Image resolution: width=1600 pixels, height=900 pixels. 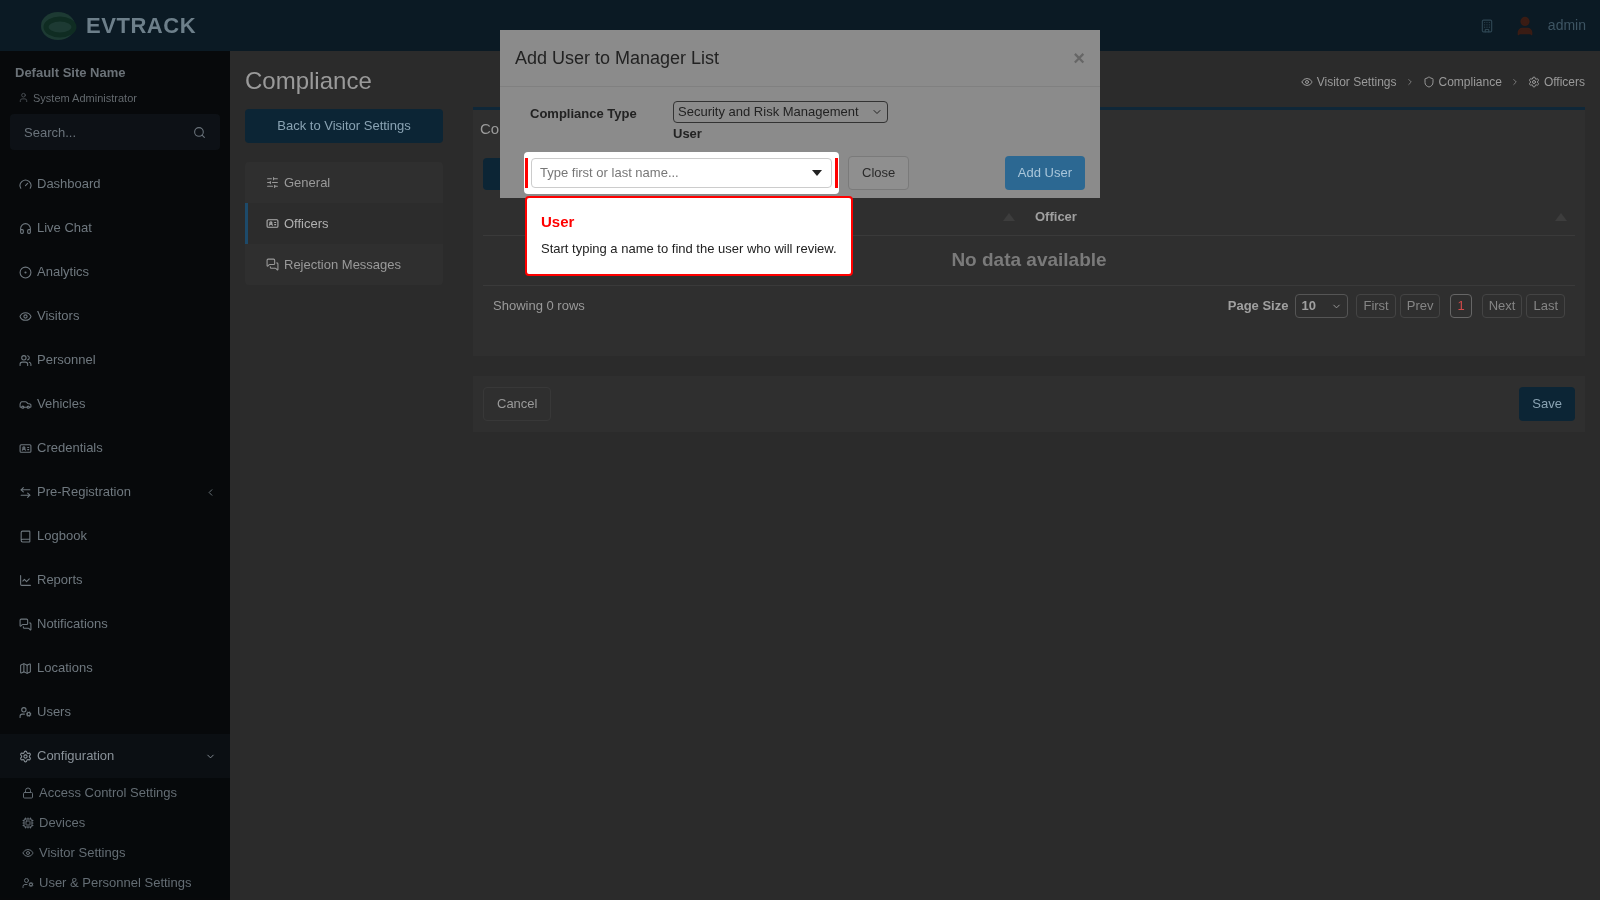 What do you see at coordinates (115, 536) in the screenshot?
I see `sidebar-item: Logbook` at bounding box center [115, 536].